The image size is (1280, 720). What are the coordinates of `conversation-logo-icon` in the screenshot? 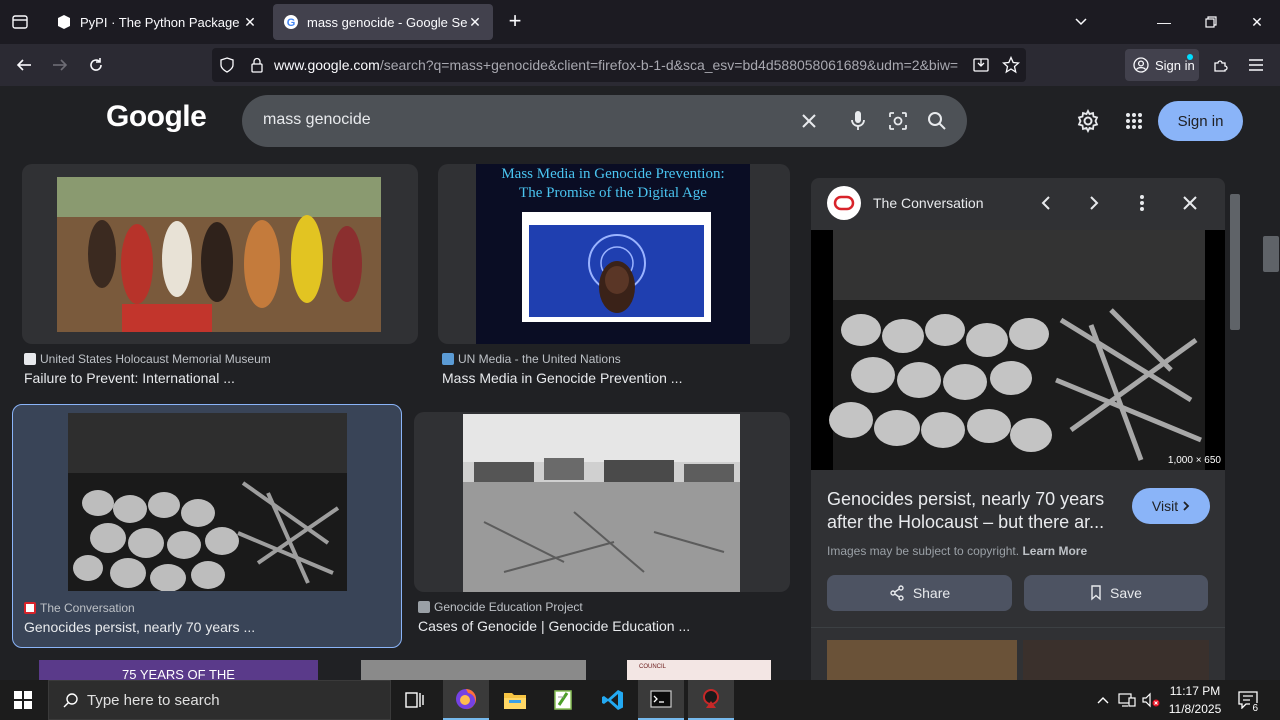 It's located at (844, 203).